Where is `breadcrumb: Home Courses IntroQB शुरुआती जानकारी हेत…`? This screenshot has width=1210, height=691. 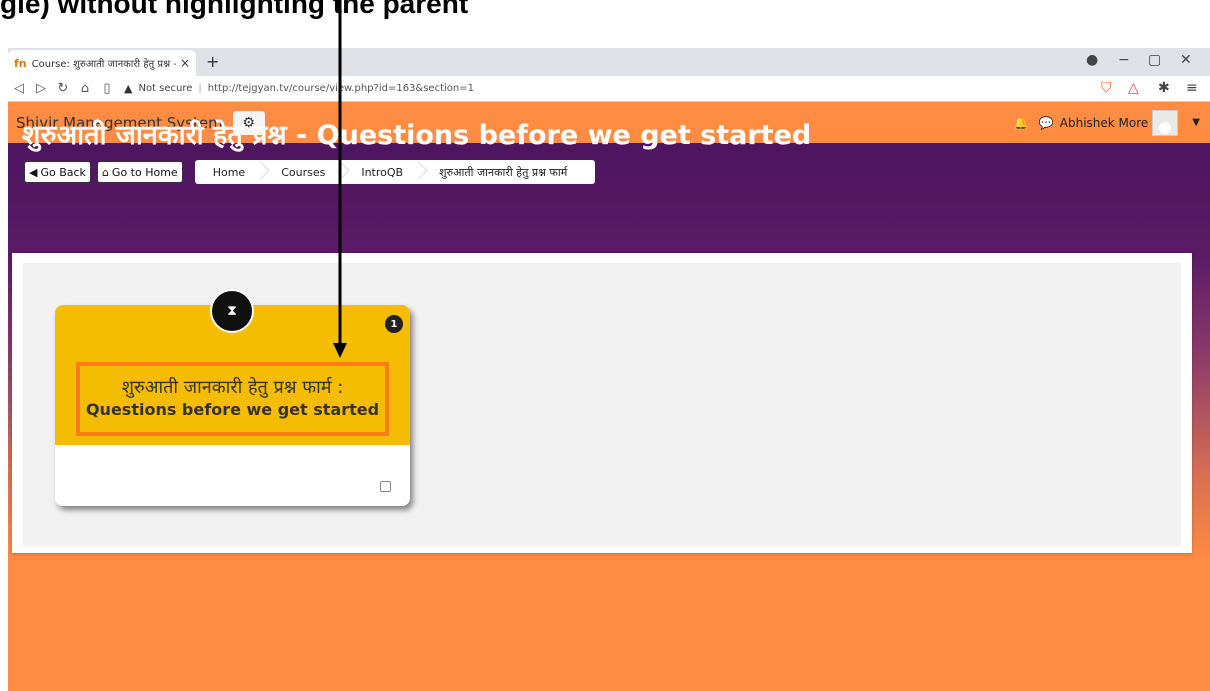 breadcrumb: Home Courses IntroQB शुरुआती जानकारी हेत… is located at coordinates (395, 172).